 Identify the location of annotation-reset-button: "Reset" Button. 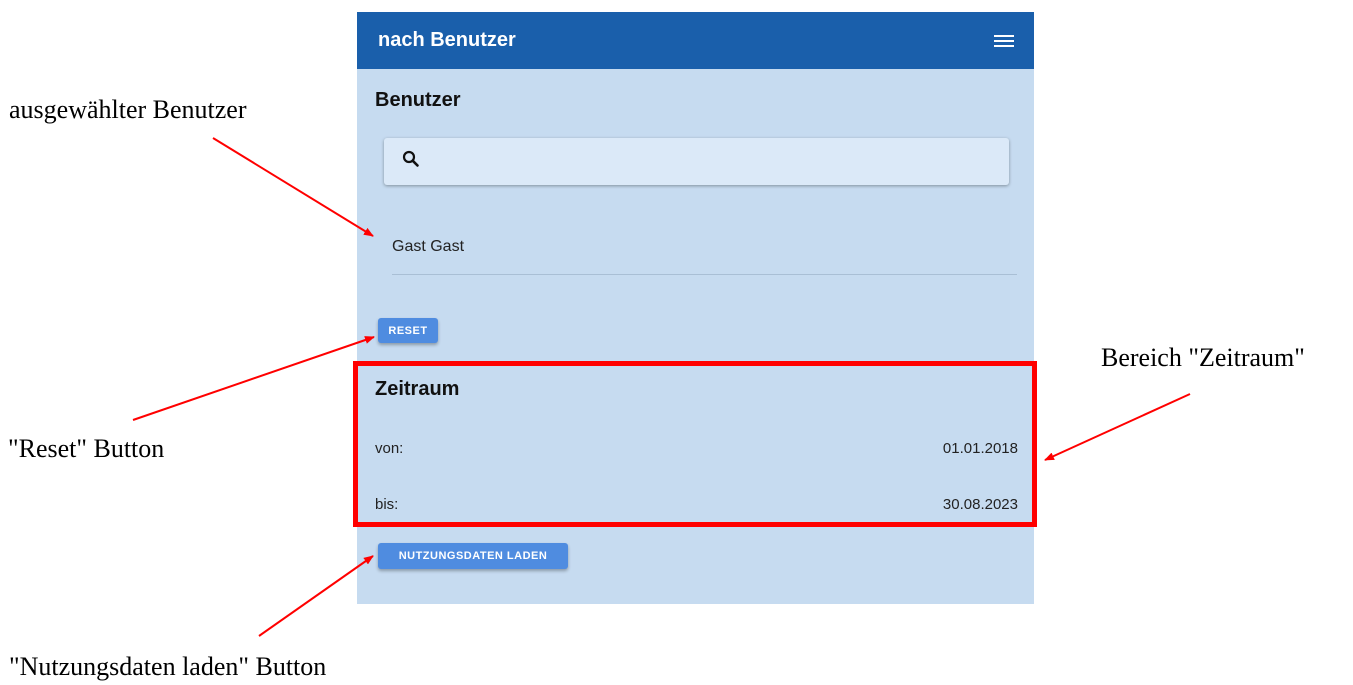
(86, 448).